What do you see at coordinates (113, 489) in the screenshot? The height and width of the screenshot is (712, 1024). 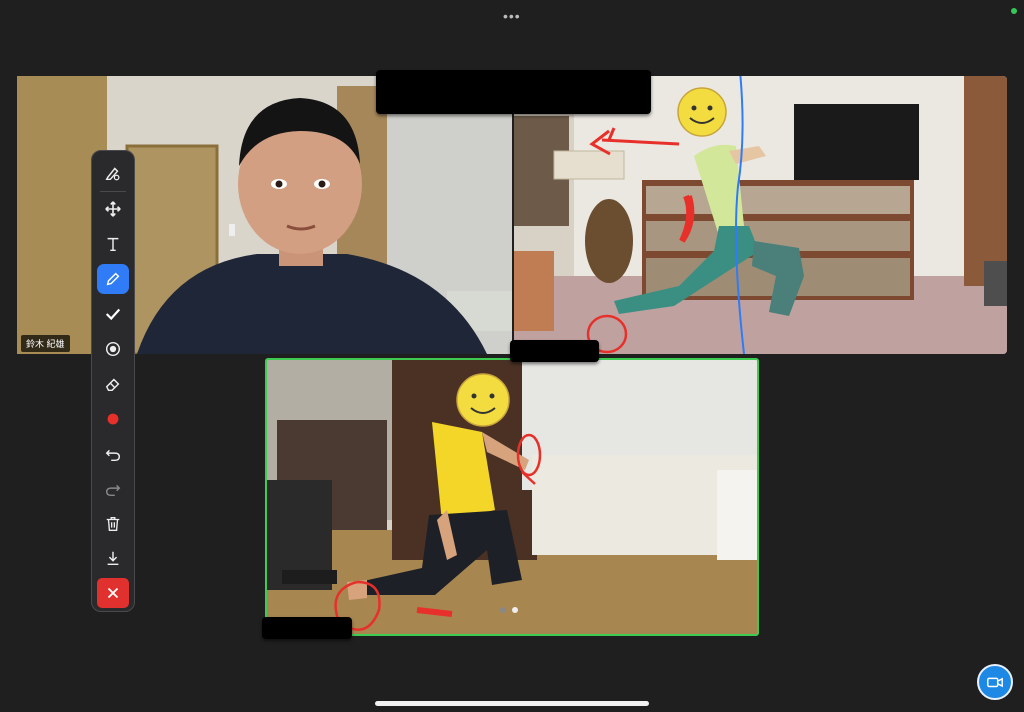 I see `redo-icon` at bounding box center [113, 489].